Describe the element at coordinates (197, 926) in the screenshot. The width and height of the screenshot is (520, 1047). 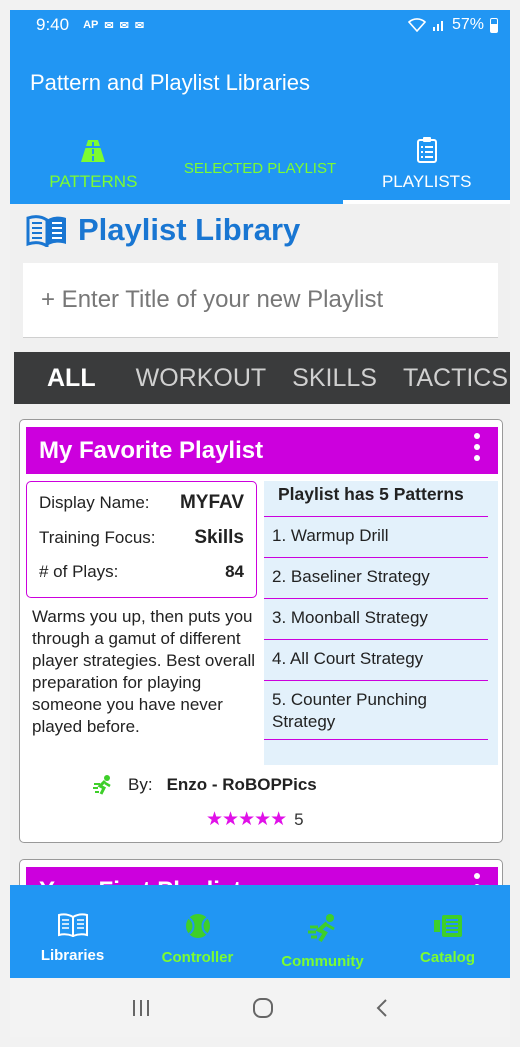
I see `tennis-ball-icon` at that location.